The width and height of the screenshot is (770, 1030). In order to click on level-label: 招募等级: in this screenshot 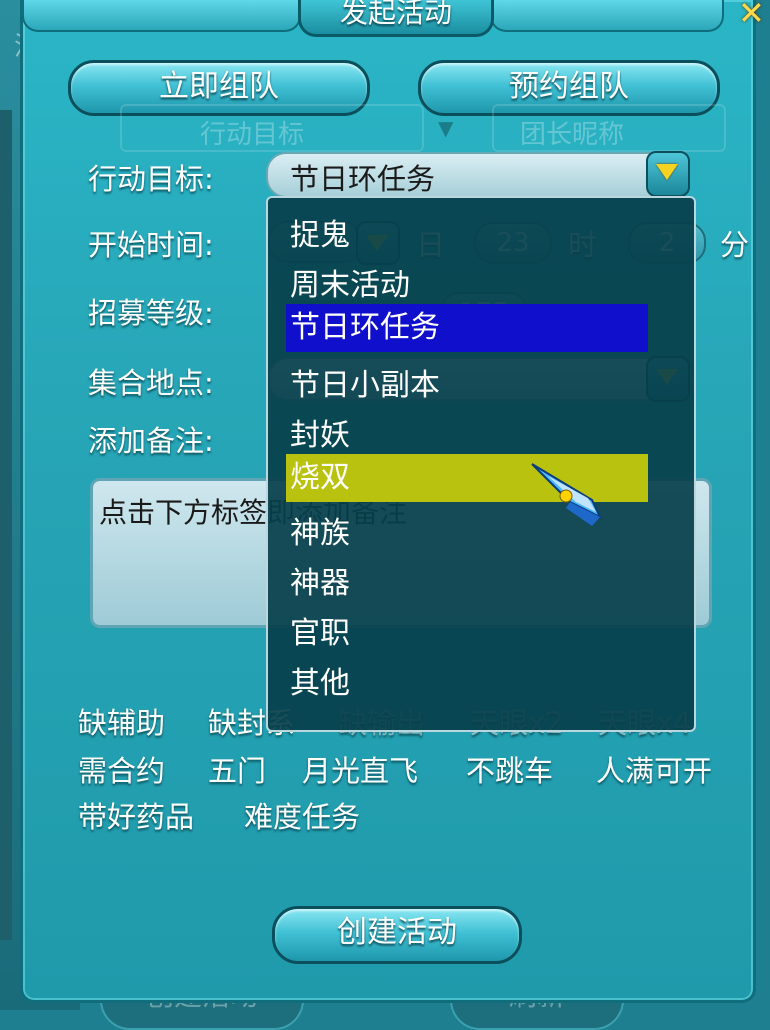, I will do `click(151, 313)`.